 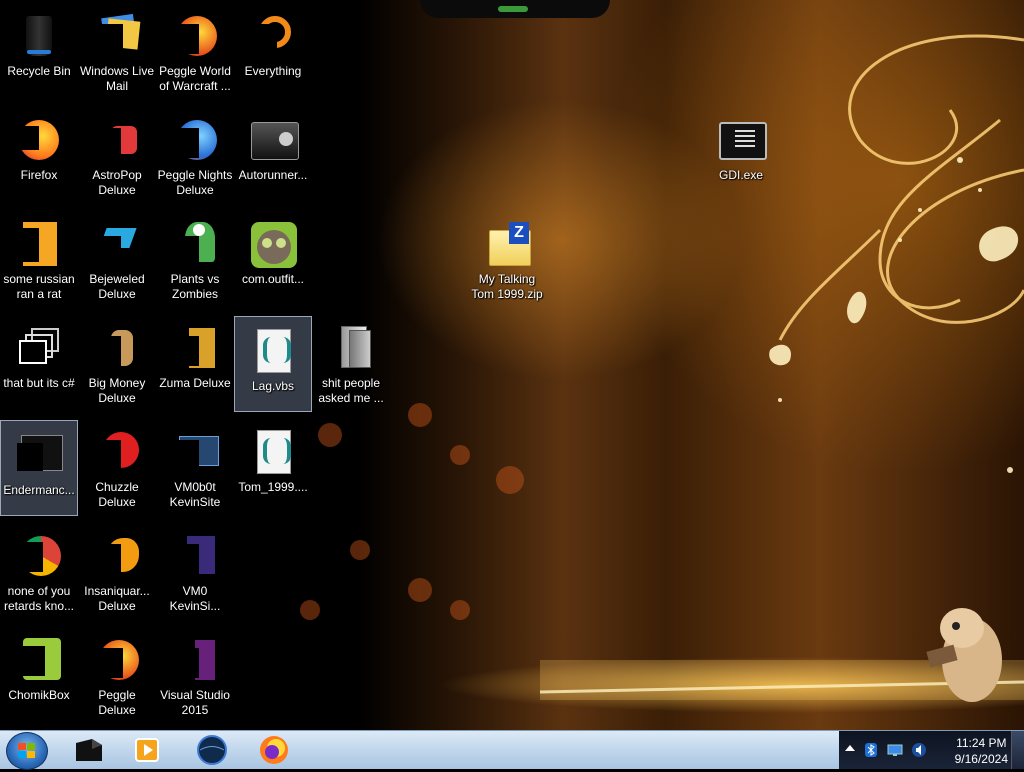 I want to click on desktop-icon-plants-vs-zombies: Plants vs Zombies, so click(x=195, y=258).